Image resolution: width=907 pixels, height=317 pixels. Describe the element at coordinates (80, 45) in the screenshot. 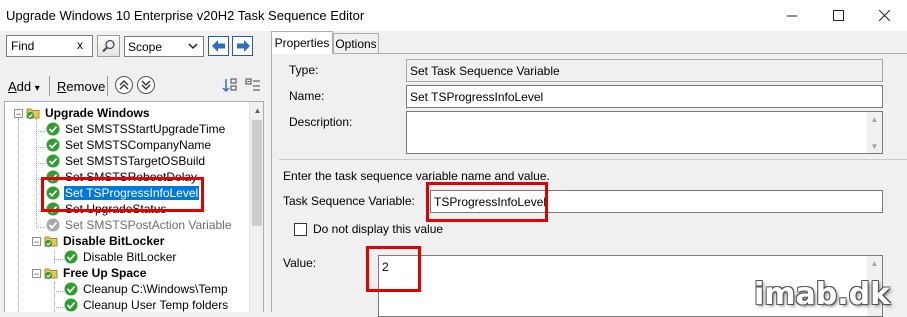

I see `clear-search-button: x` at that location.